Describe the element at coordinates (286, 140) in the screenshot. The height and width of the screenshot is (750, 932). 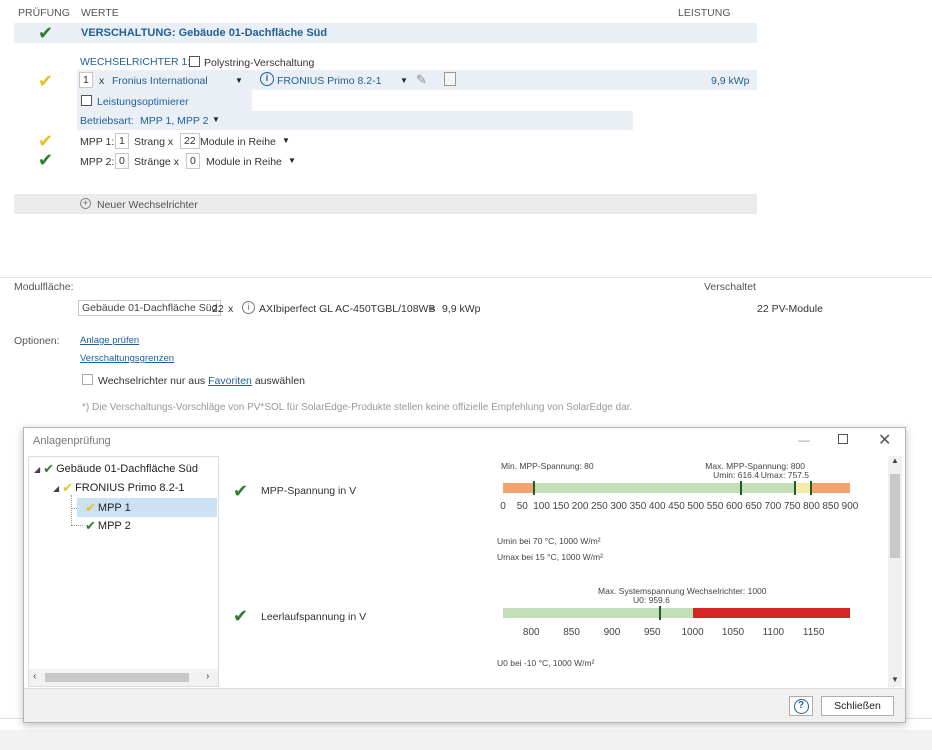
I see `mpp1-dropdown-icon: ▼` at that location.